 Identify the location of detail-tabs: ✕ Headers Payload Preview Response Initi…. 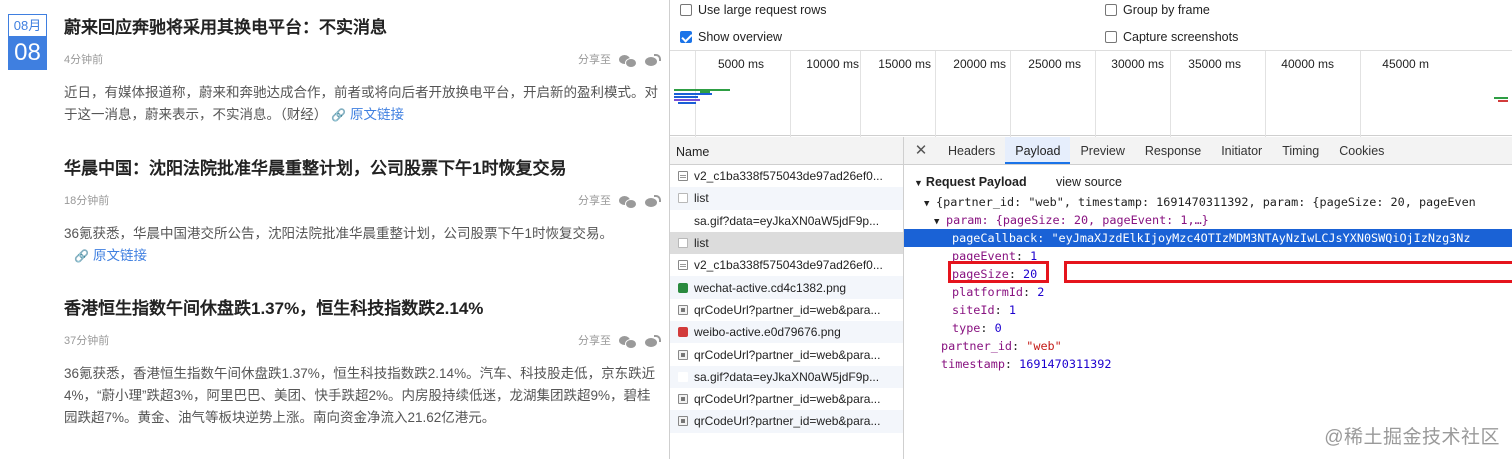
(1208, 151).